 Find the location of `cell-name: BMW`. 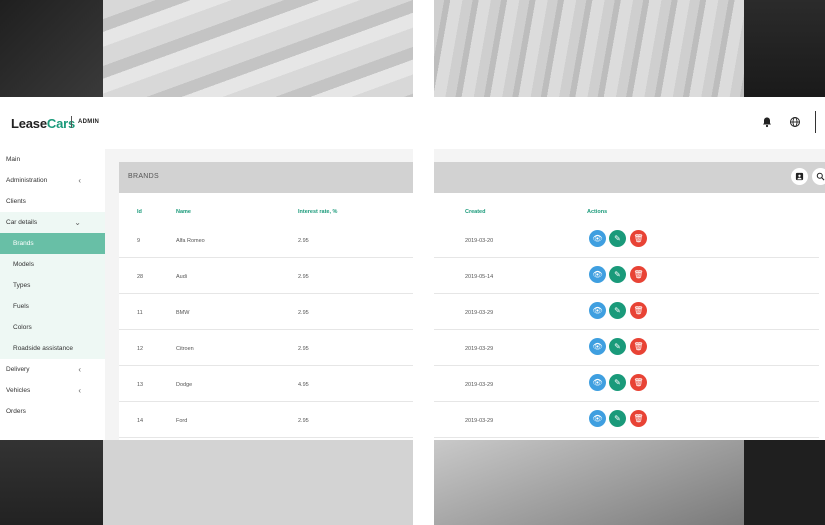

cell-name: BMW is located at coordinates (183, 313).